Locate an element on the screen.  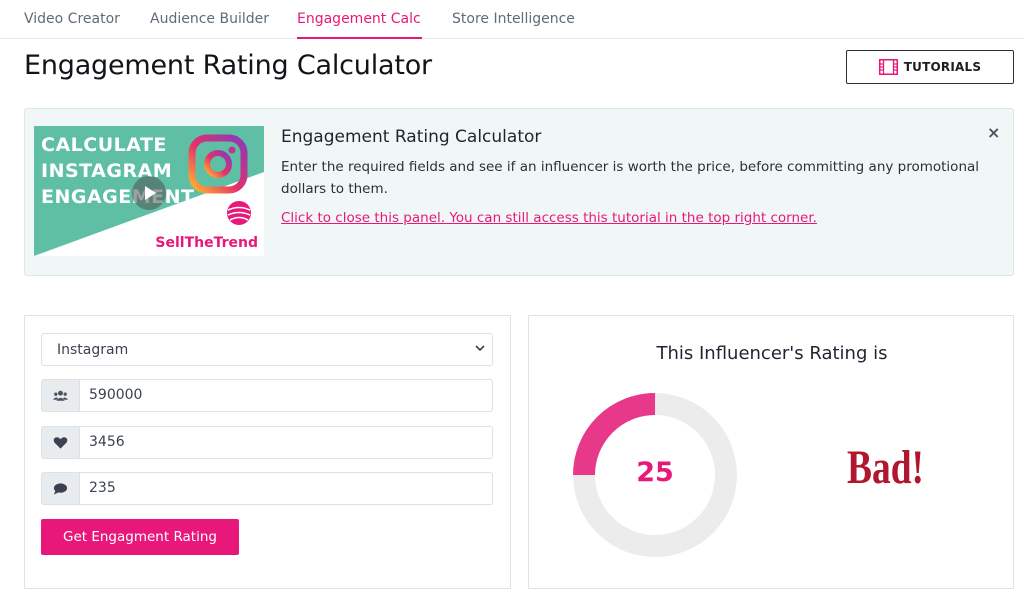
brand-logo: SellTheTrend is located at coordinates (206, 243).